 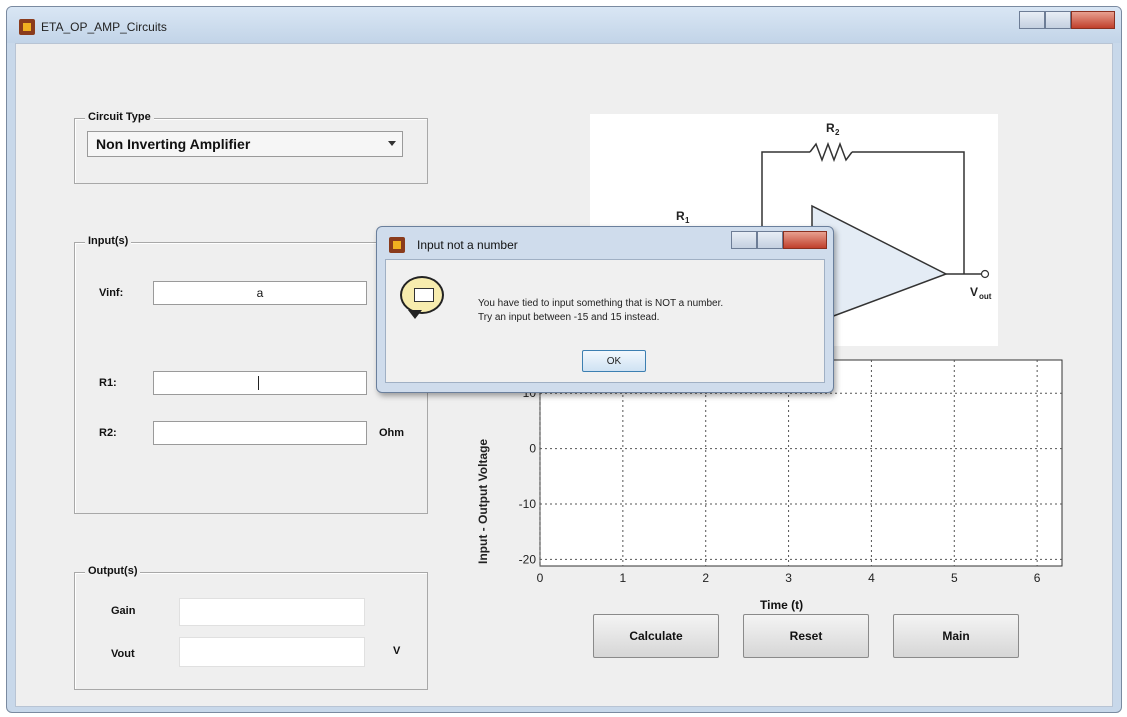 What do you see at coordinates (871, 578) in the screenshot?
I see `x-tick-label: 4` at bounding box center [871, 578].